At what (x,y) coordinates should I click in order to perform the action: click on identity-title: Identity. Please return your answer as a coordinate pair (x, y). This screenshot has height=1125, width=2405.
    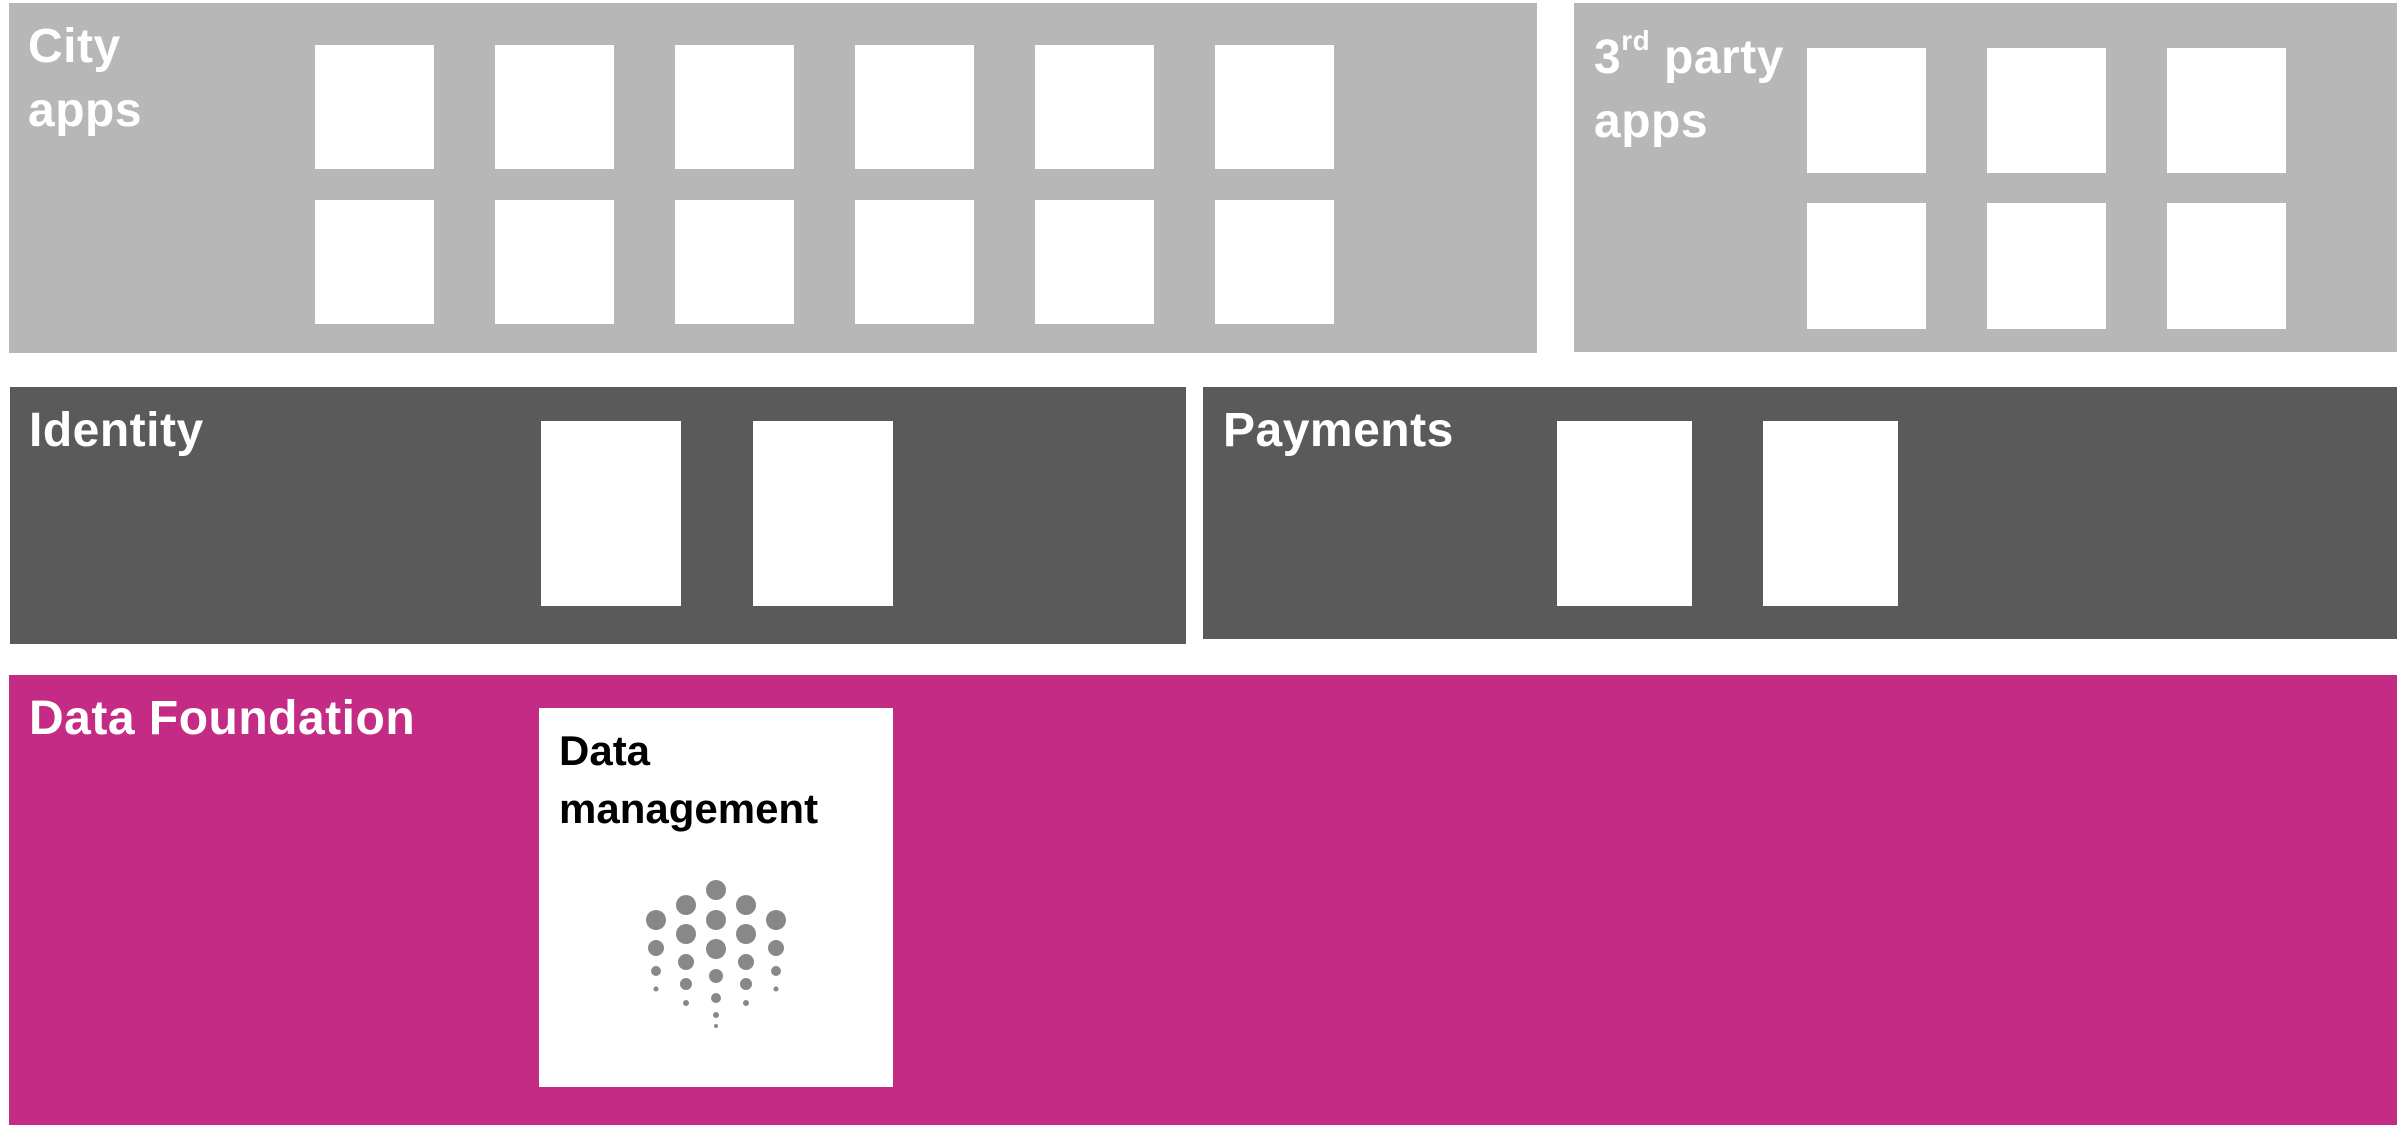
    Looking at the image, I should click on (116, 430).